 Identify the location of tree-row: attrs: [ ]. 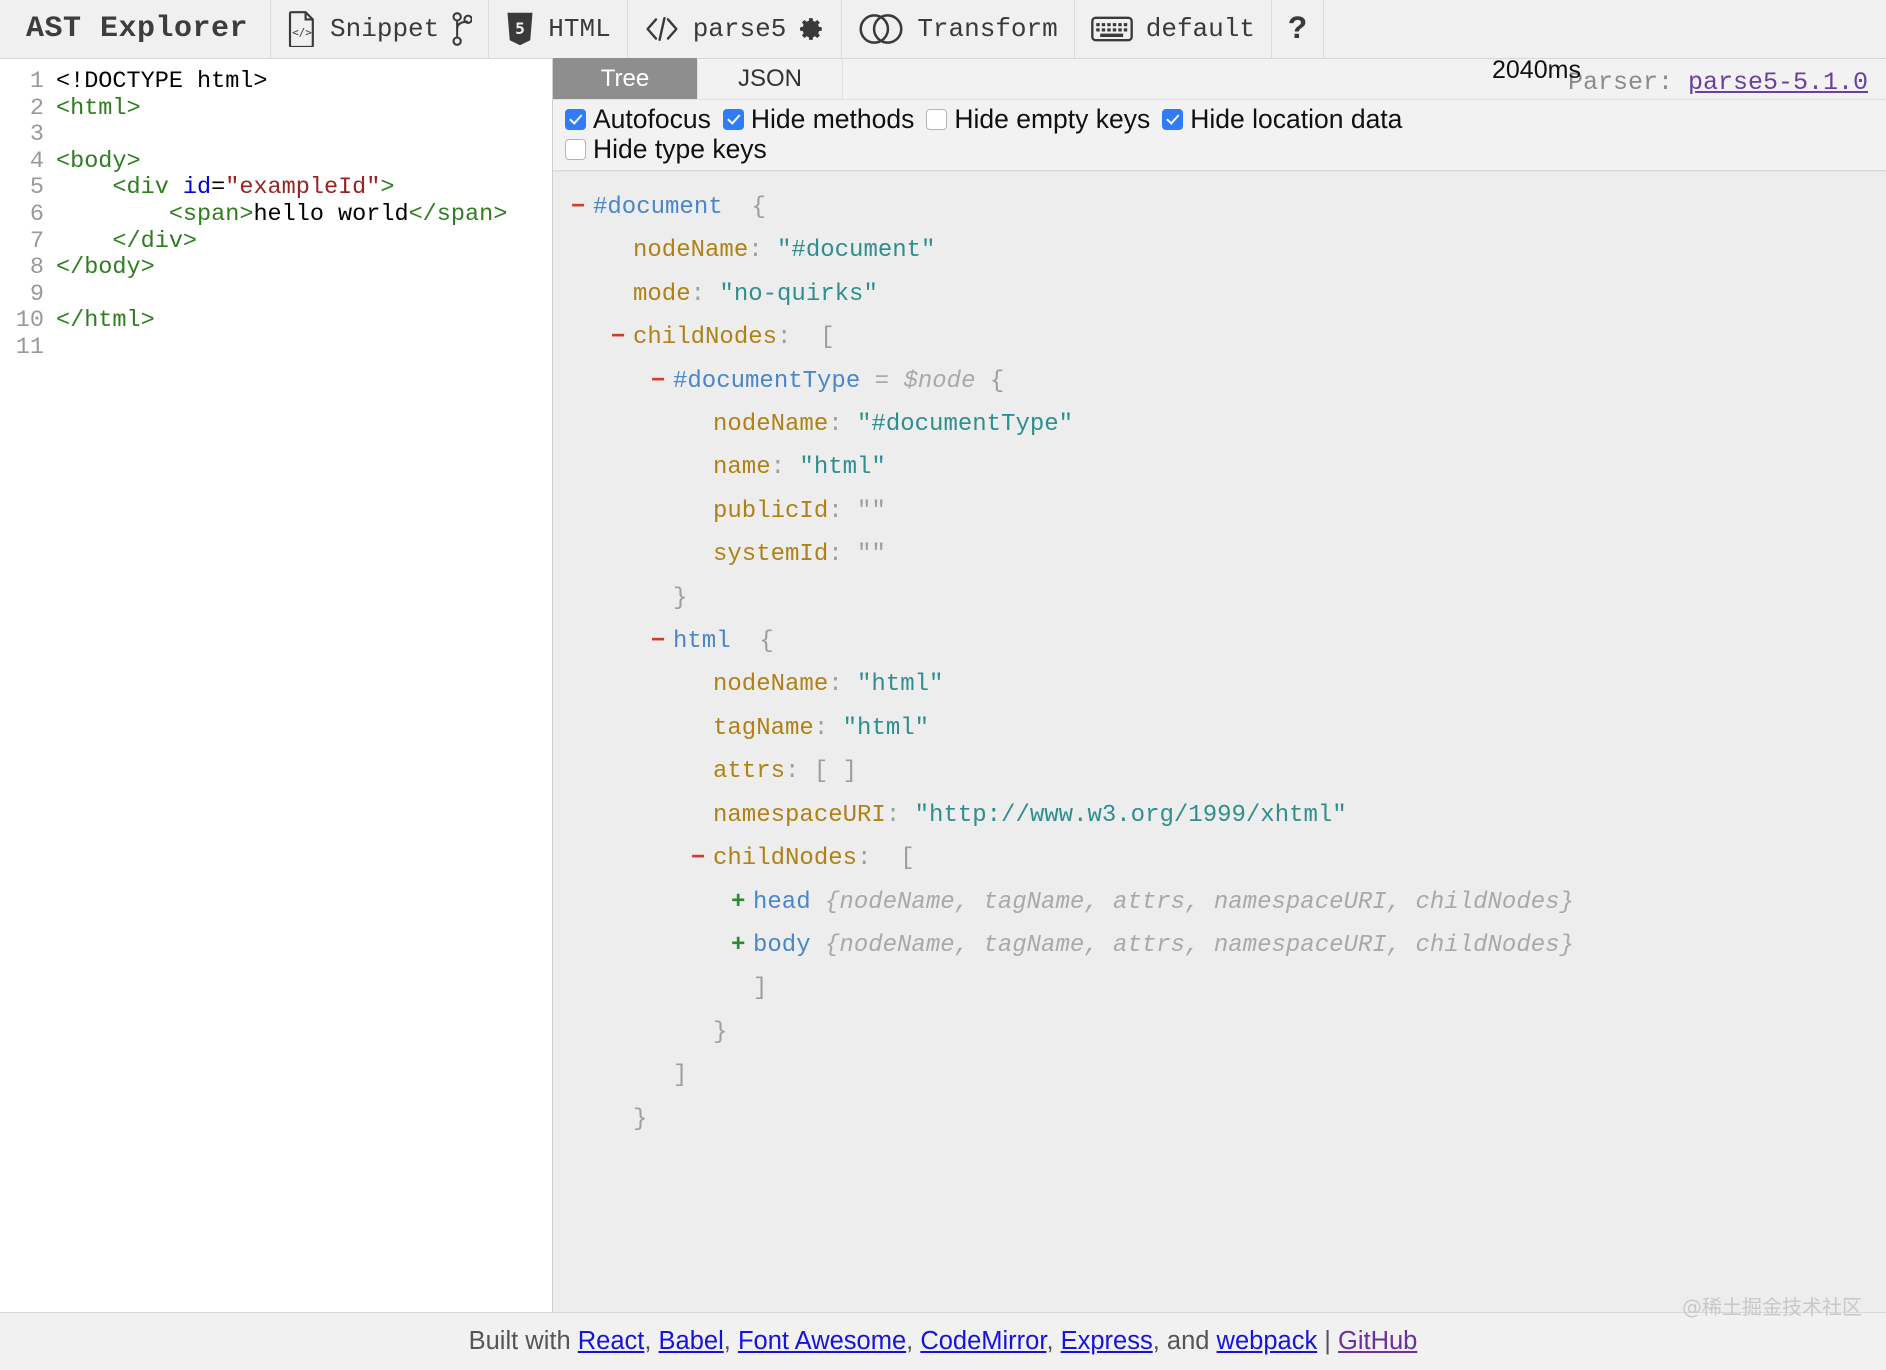
(1219, 771).